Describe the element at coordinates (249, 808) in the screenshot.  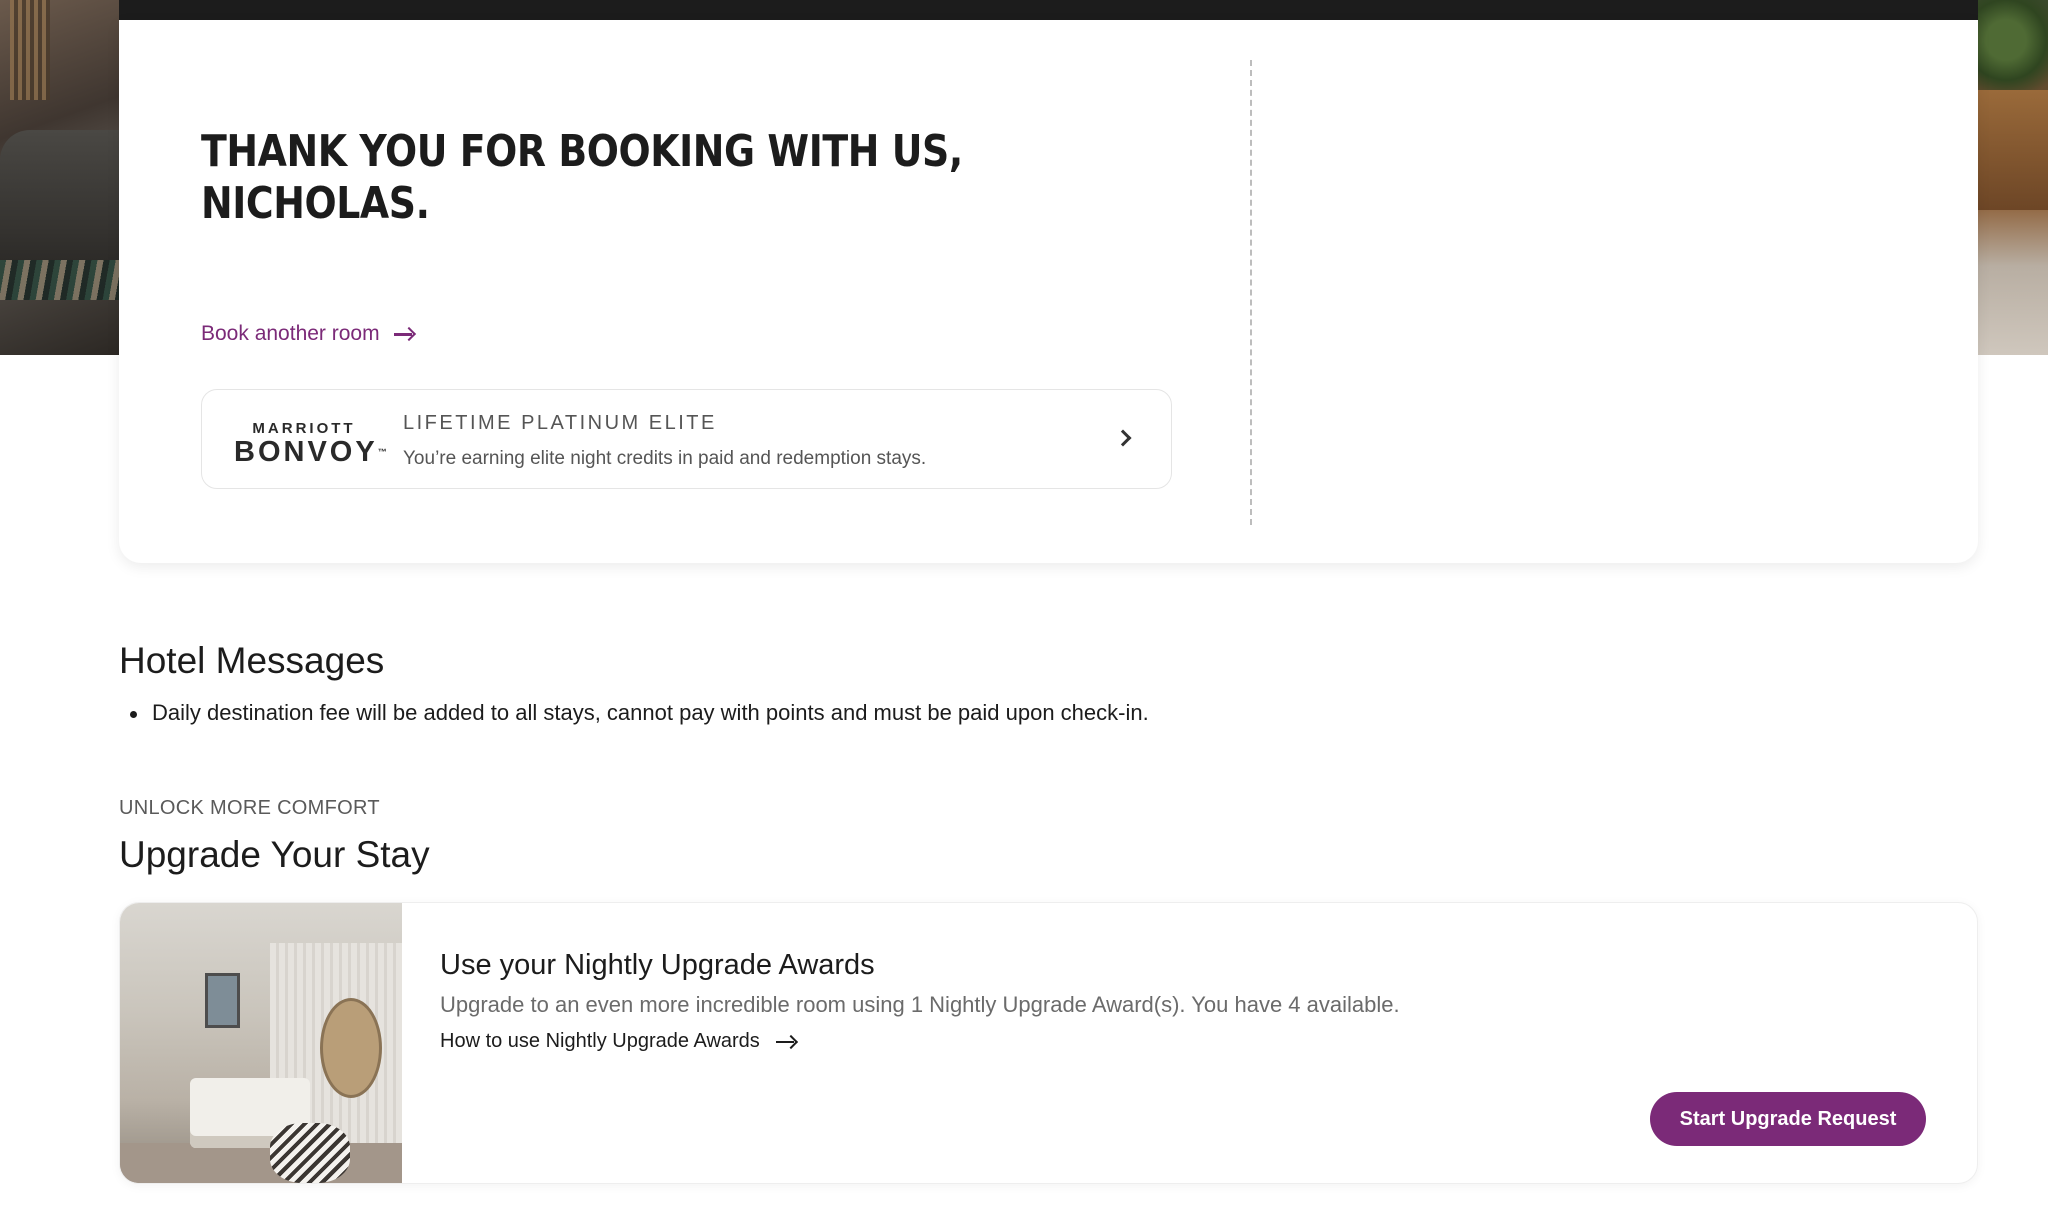
I see `upgrade-eyebrow: UNLOCK MORE COMFORT` at that location.